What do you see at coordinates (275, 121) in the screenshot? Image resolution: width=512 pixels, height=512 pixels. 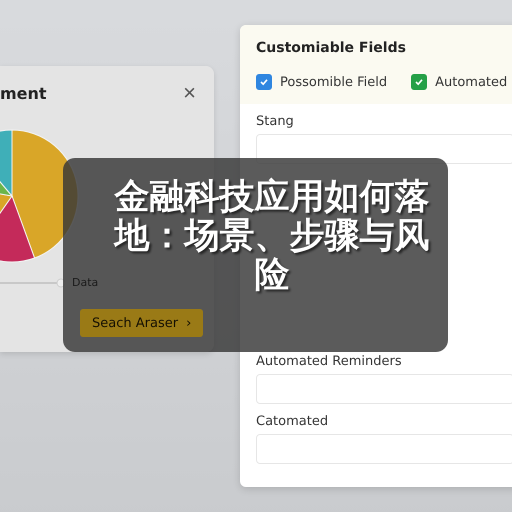 I see `field-label: Stang` at bounding box center [275, 121].